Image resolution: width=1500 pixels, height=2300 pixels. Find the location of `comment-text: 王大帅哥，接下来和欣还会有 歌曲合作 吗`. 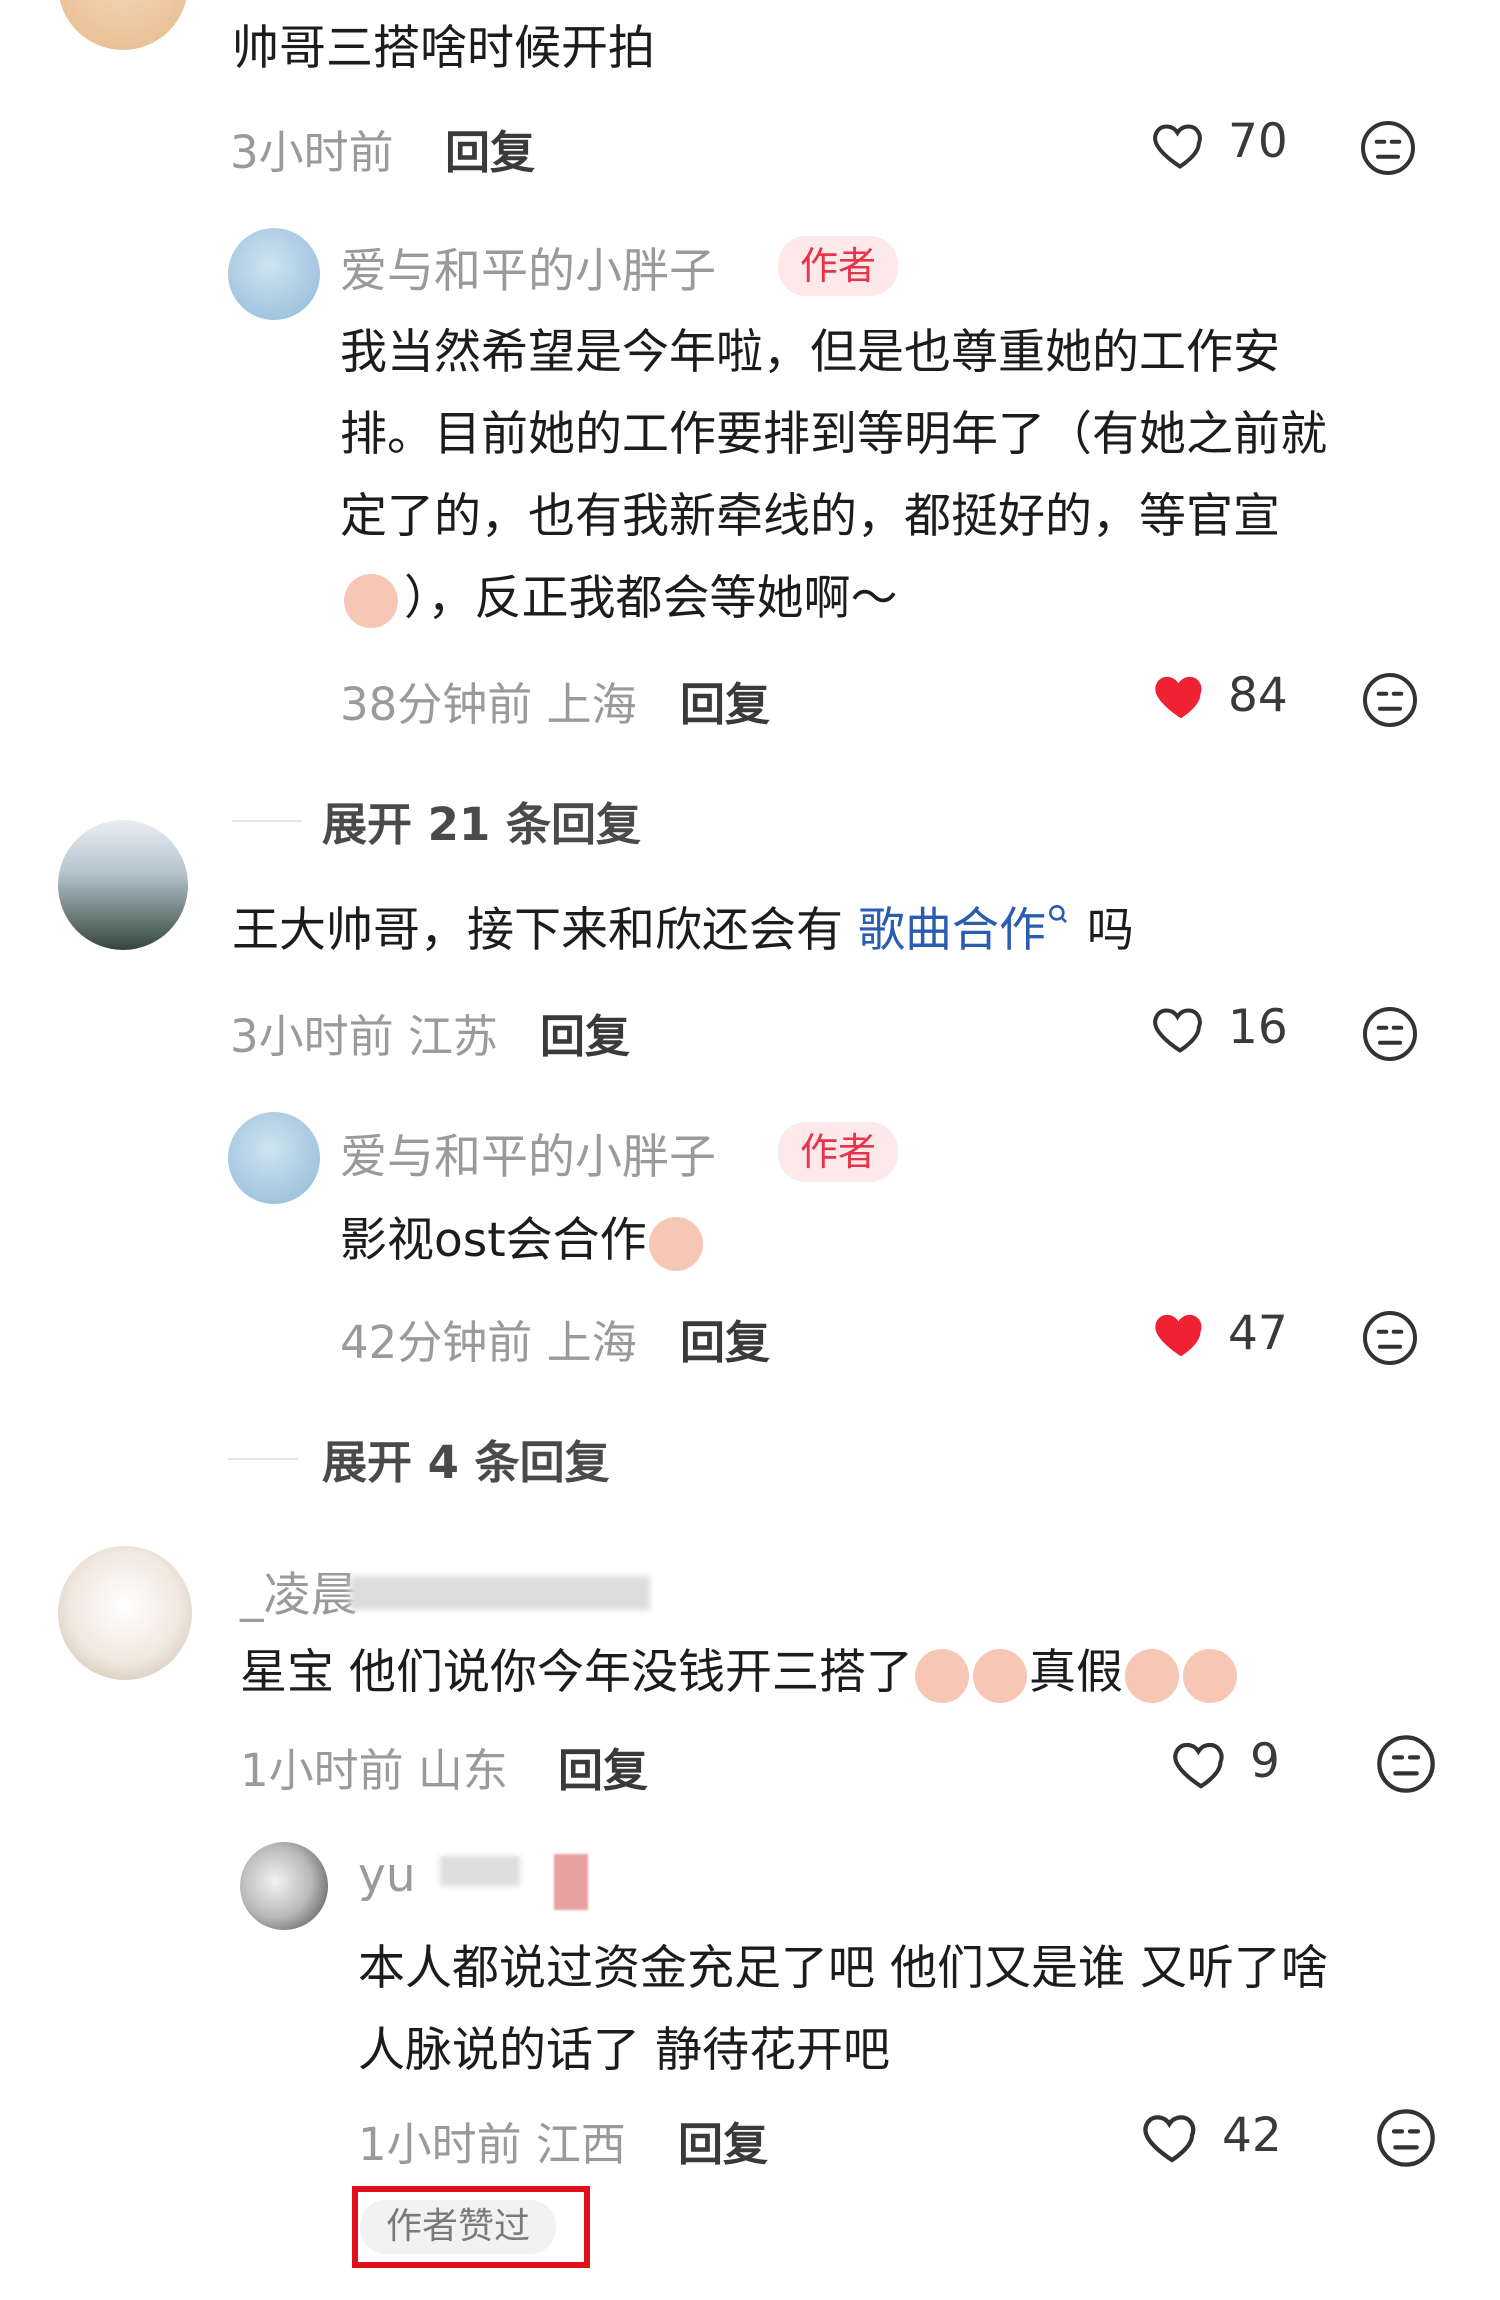

comment-text: 王大帅哥，接下来和欣还会有 歌曲合作 吗 is located at coordinates (683, 930).